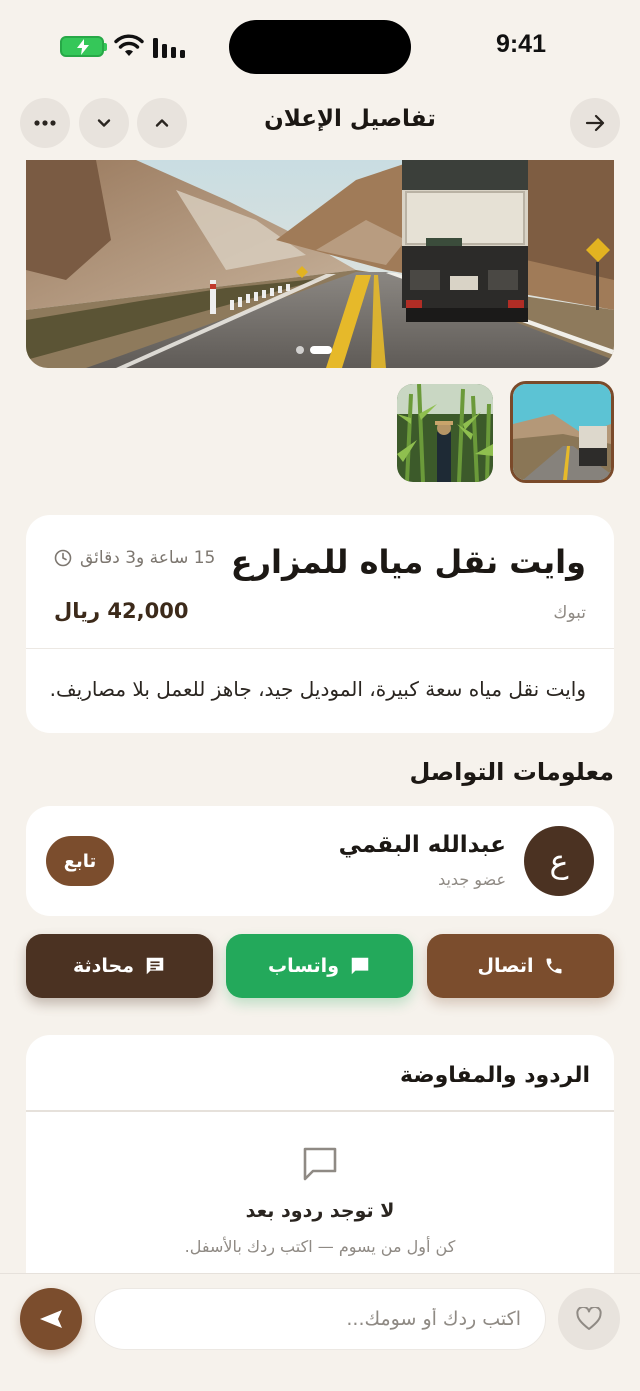 This screenshot has width=640, height=1391. I want to click on listing-city: تبوك, so click(569, 613).